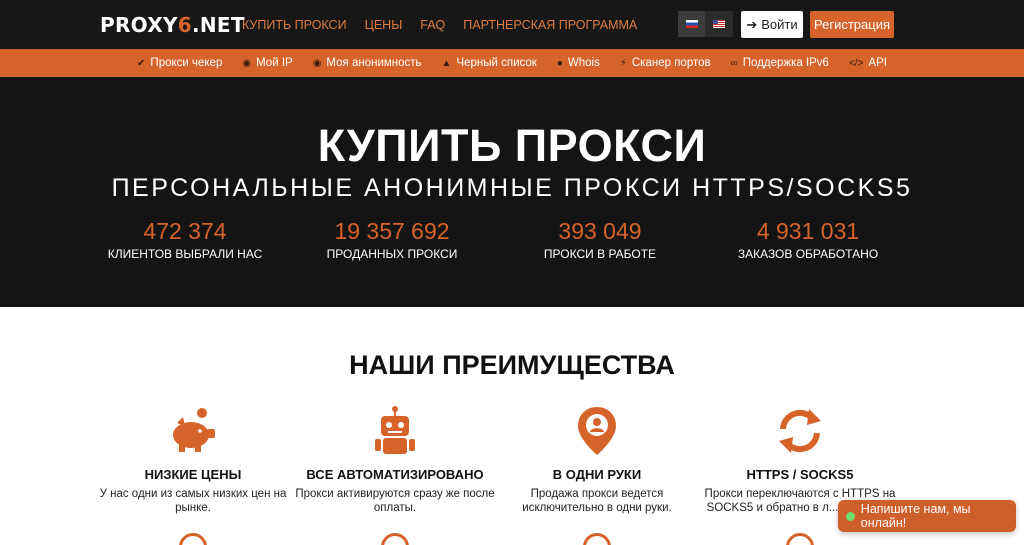 This screenshot has width=1024, height=545. What do you see at coordinates (583, 63) in the screenshot?
I see `tool-label: Whois` at bounding box center [583, 63].